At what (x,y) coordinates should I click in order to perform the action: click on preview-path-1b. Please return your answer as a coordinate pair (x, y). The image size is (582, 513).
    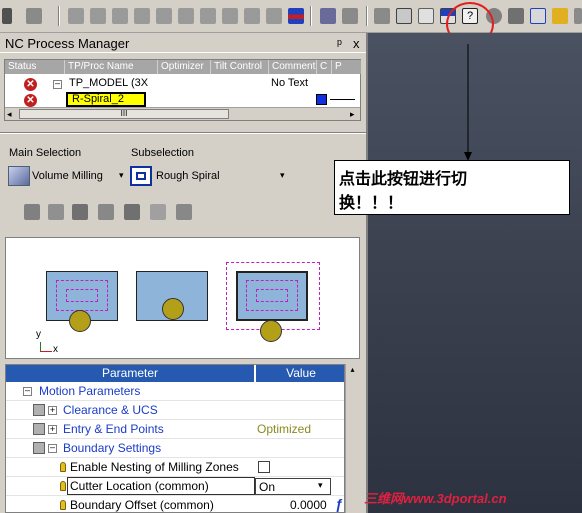
    Looking at the image, I should click on (82, 295).